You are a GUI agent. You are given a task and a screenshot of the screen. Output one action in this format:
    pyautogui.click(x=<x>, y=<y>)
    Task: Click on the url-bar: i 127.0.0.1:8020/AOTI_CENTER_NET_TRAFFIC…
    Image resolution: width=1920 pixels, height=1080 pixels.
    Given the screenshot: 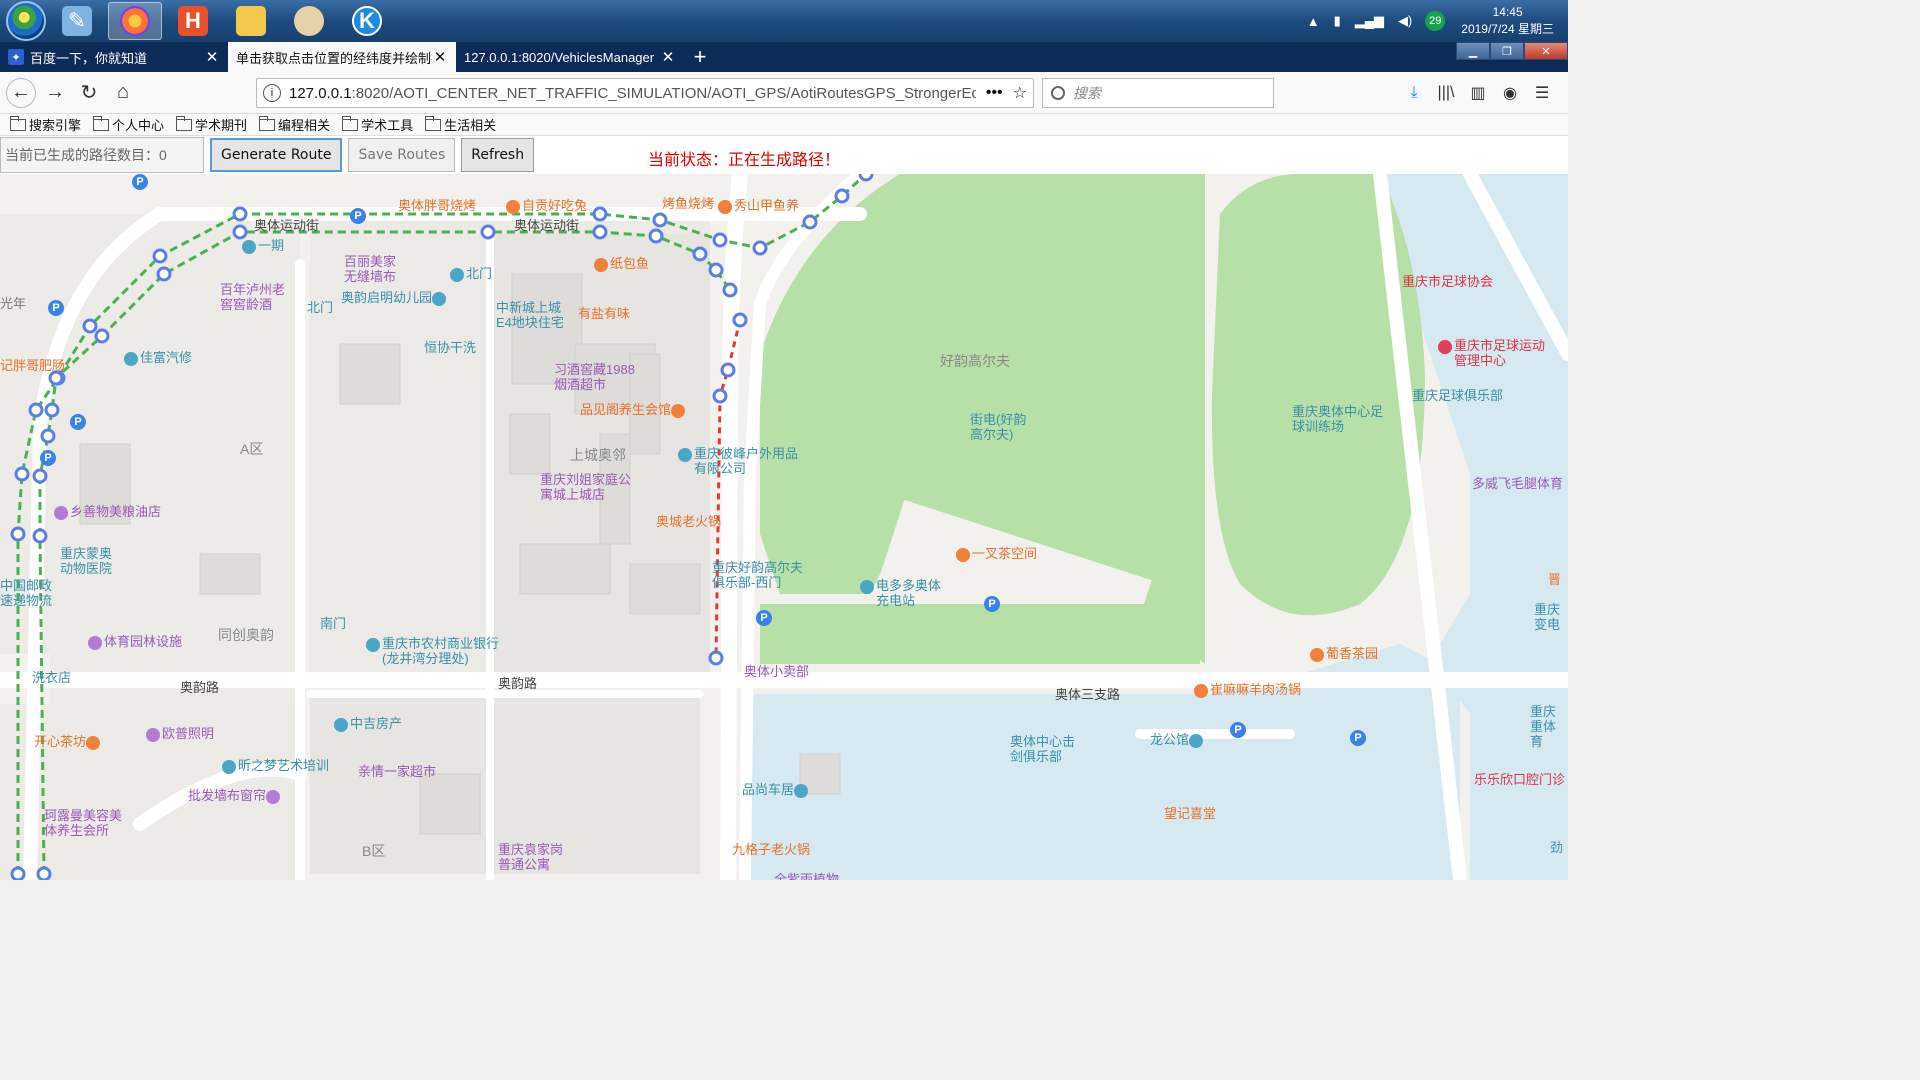 What is the action you would take?
    pyautogui.click(x=645, y=93)
    